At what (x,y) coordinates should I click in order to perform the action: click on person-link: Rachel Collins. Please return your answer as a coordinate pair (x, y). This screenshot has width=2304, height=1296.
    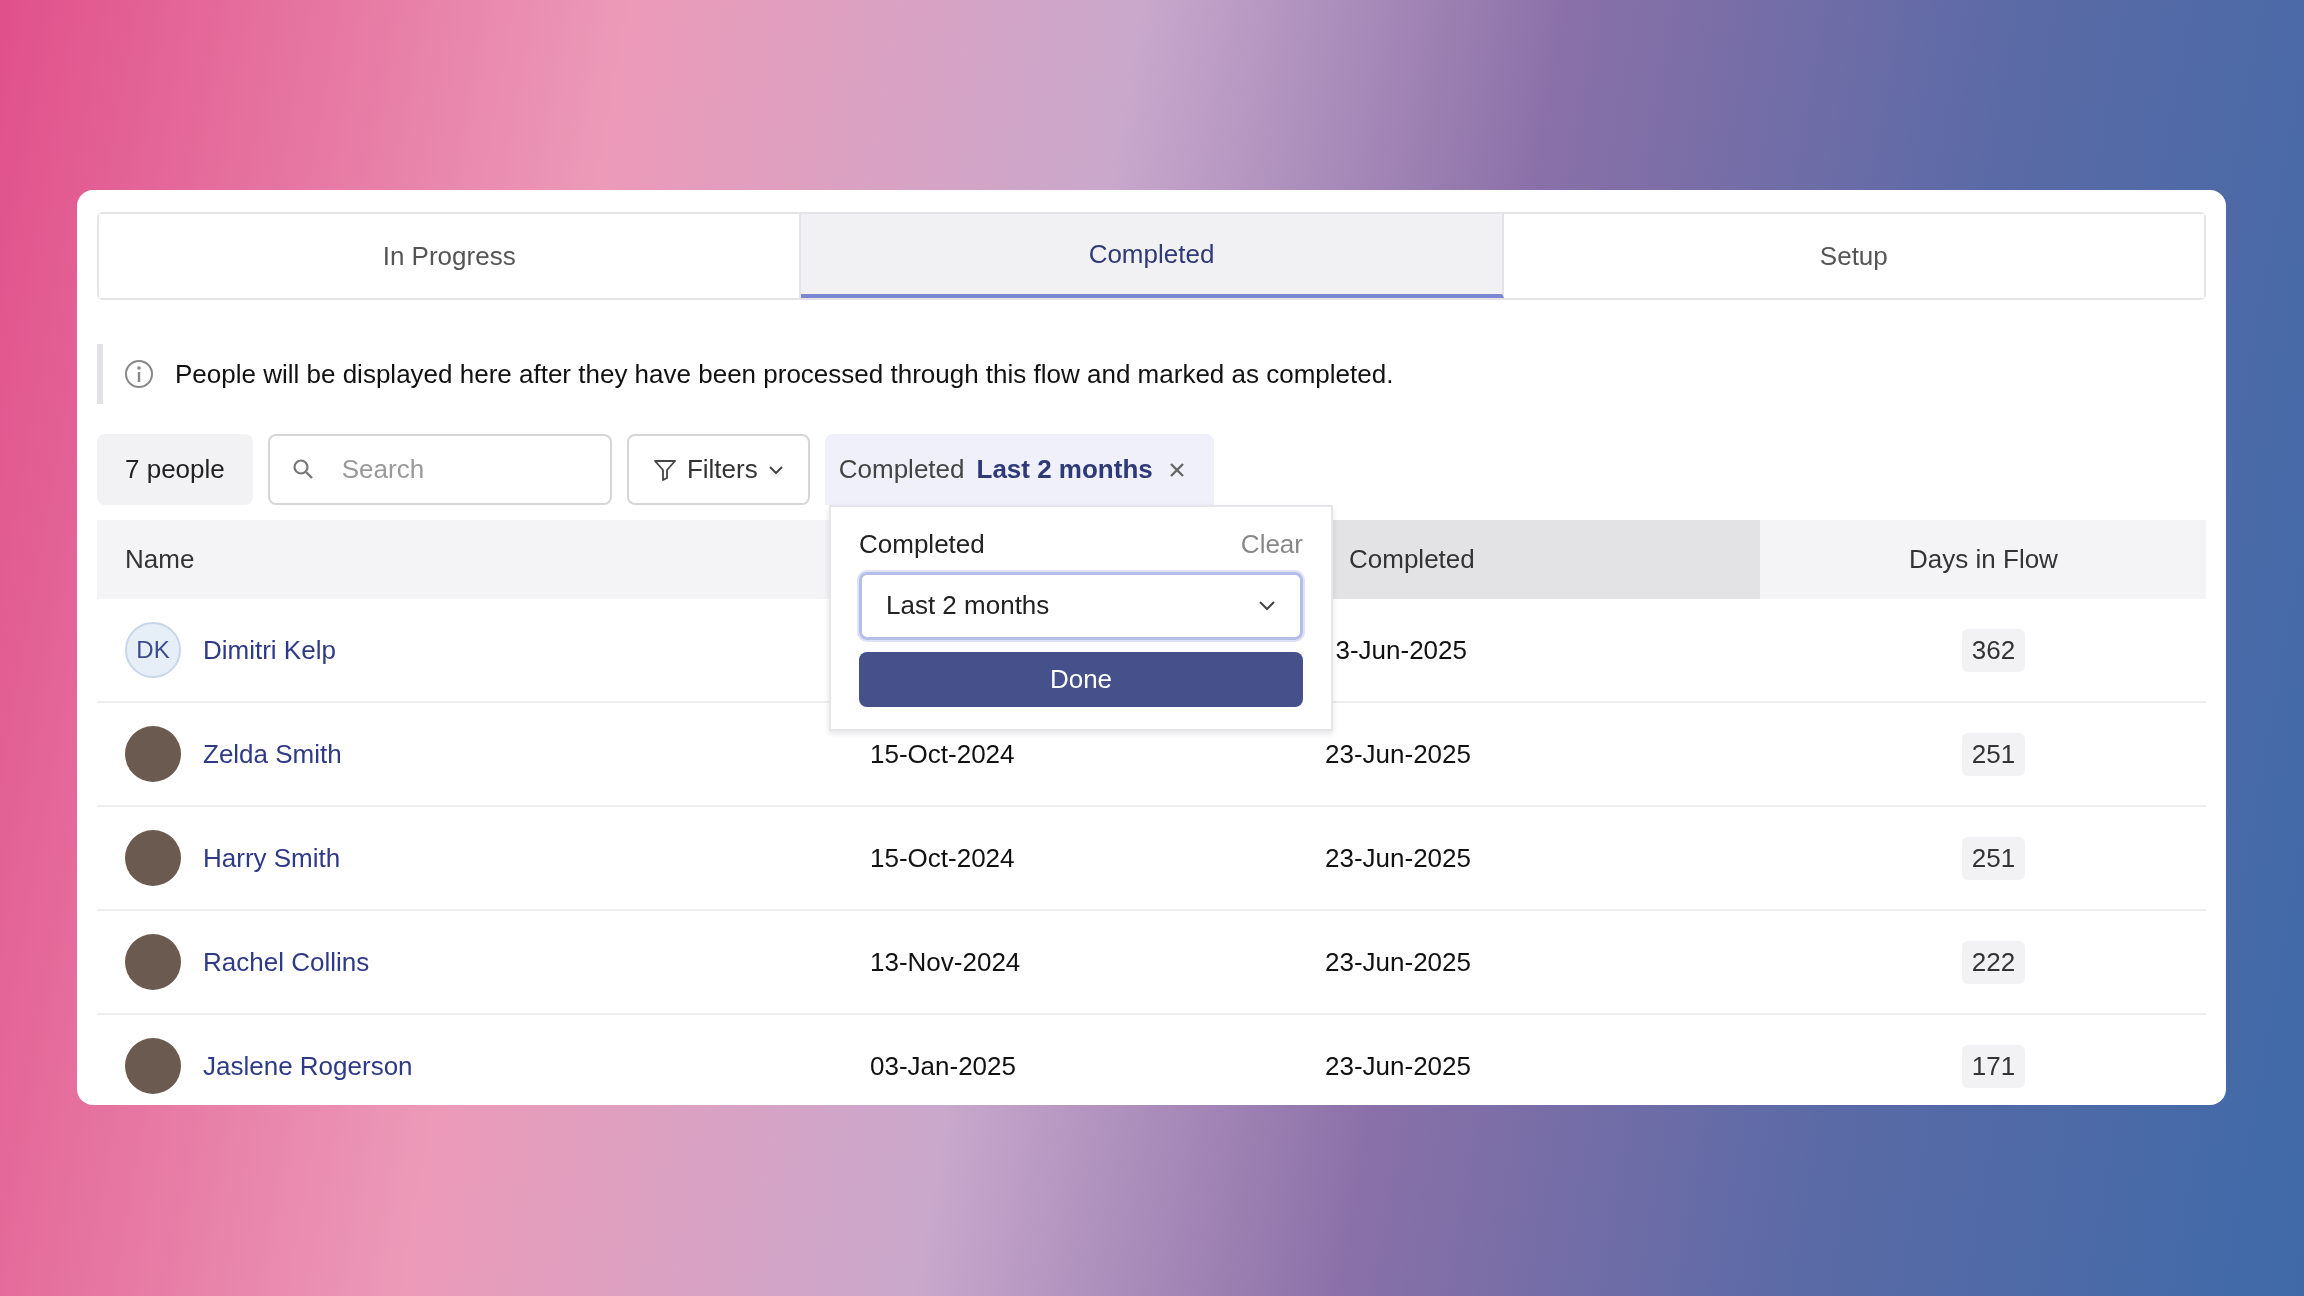
    Looking at the image, I should click on (286, 962).